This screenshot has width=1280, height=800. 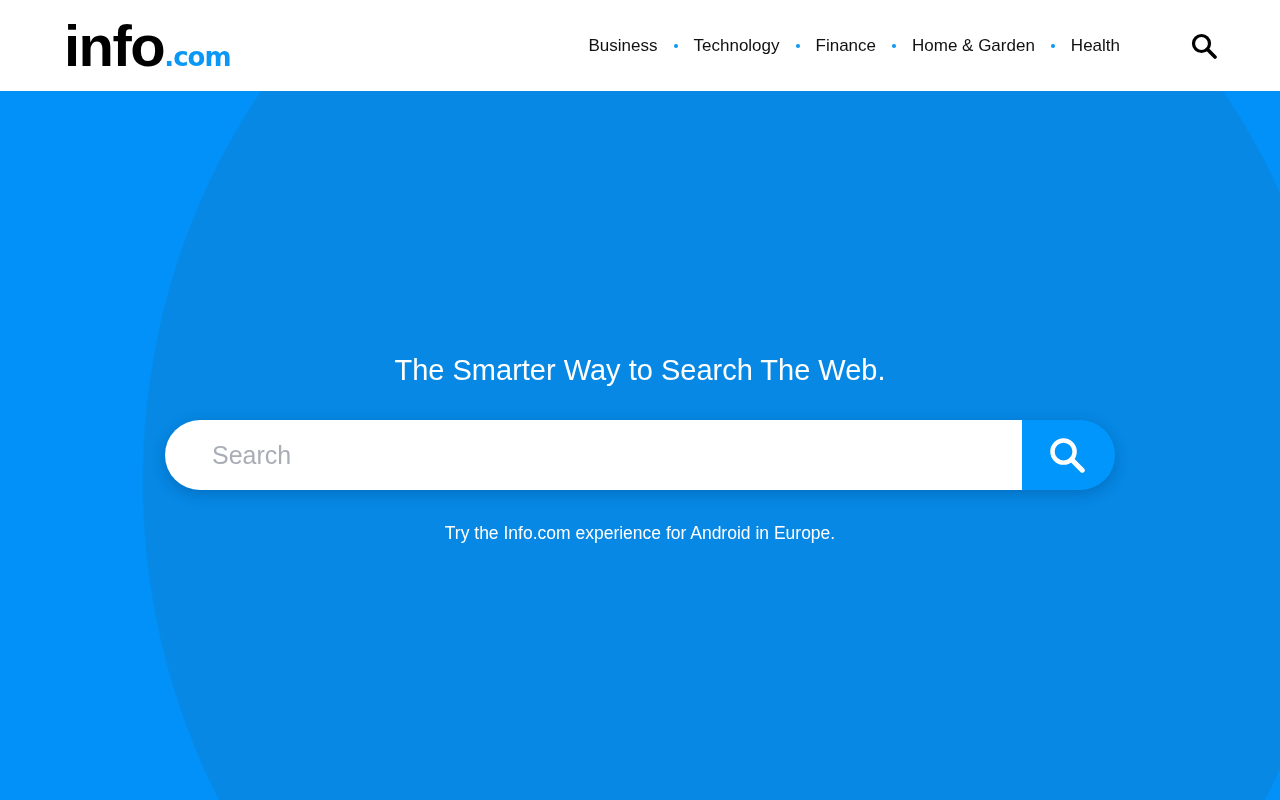 What do you see at coordinates (623, 45) in the screenshot?
I see `nav-link: Business` at bounding box center [623, 45].